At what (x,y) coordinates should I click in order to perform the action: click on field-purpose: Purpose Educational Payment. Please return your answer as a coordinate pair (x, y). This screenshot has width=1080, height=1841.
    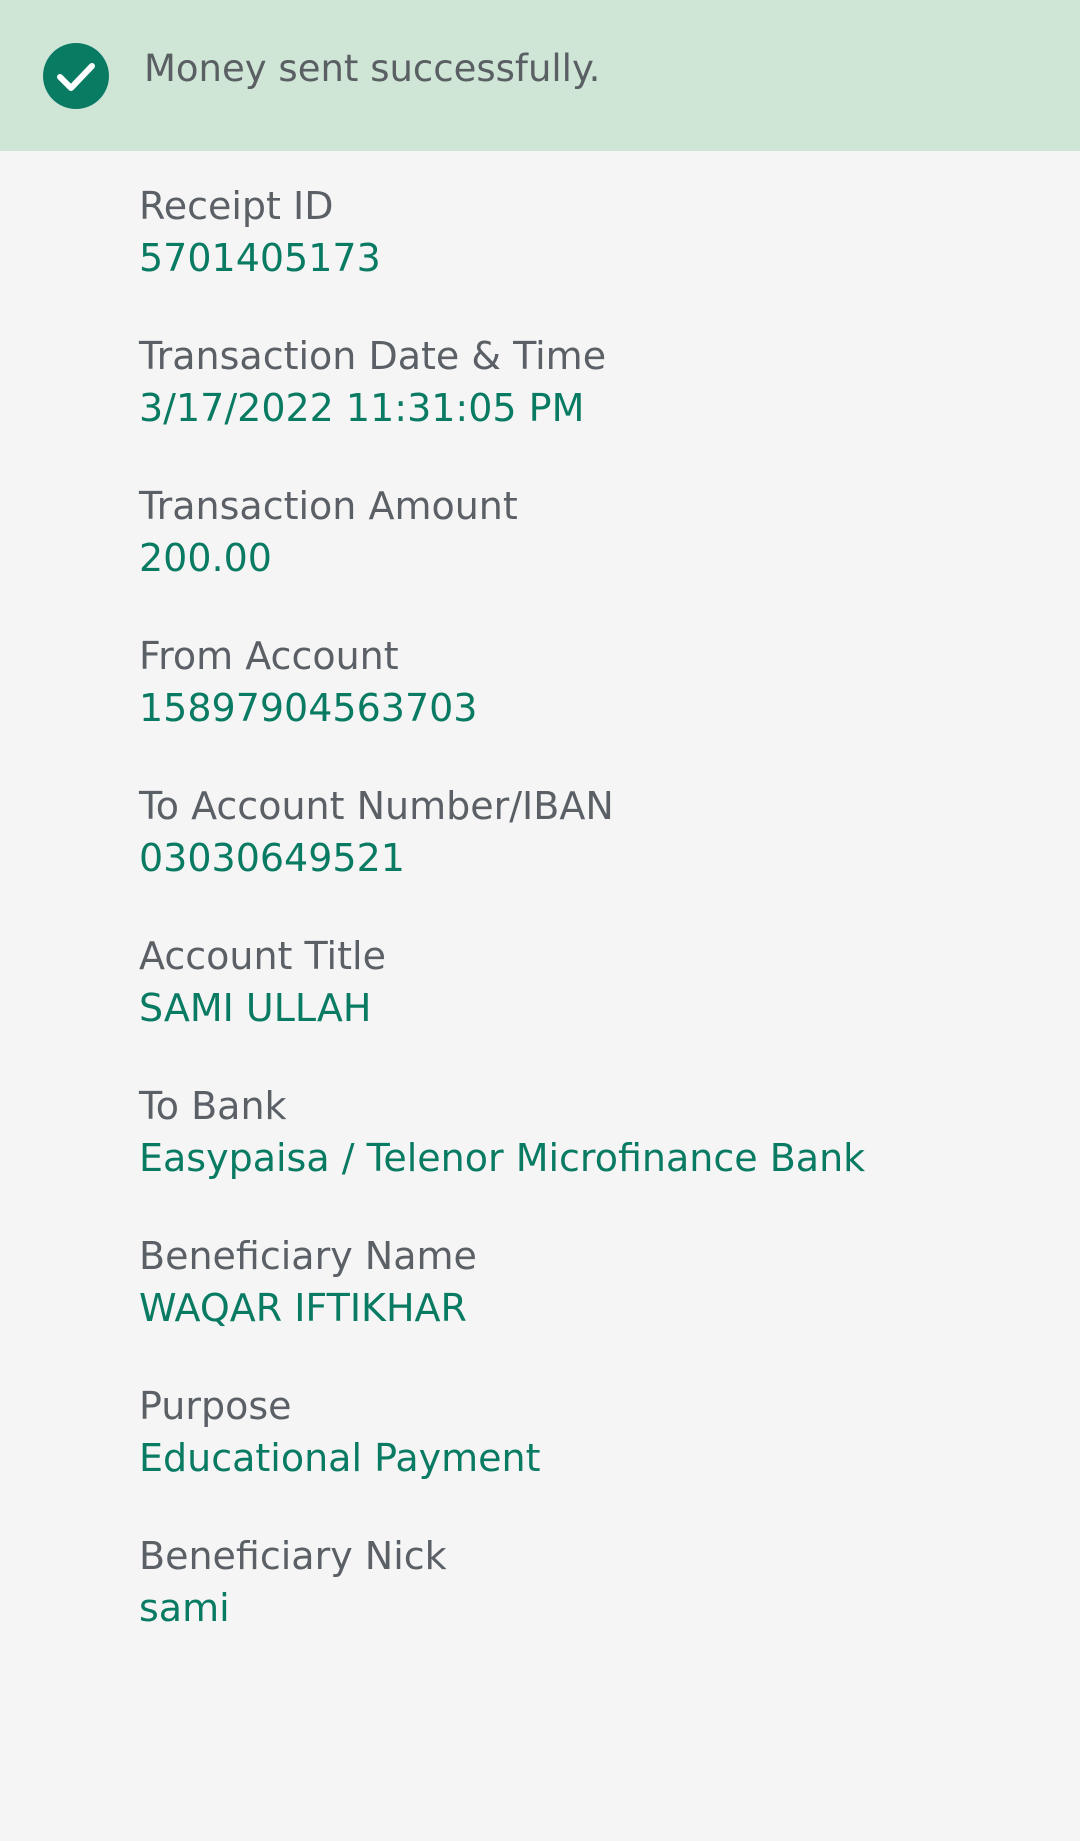
    Looking at the image, I should click on (589, 1455).